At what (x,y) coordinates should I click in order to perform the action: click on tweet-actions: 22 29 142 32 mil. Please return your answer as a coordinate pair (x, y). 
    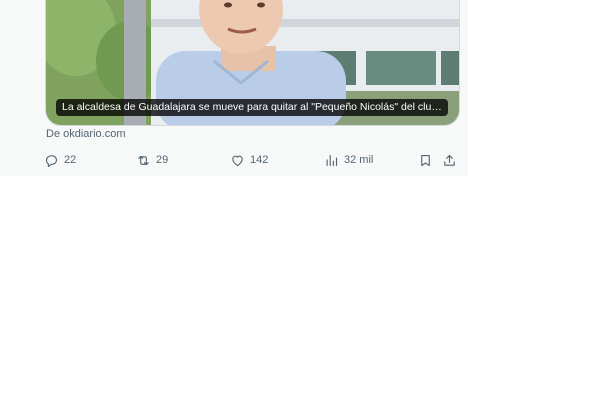
    Looking at the image, I should click on (252, 160).